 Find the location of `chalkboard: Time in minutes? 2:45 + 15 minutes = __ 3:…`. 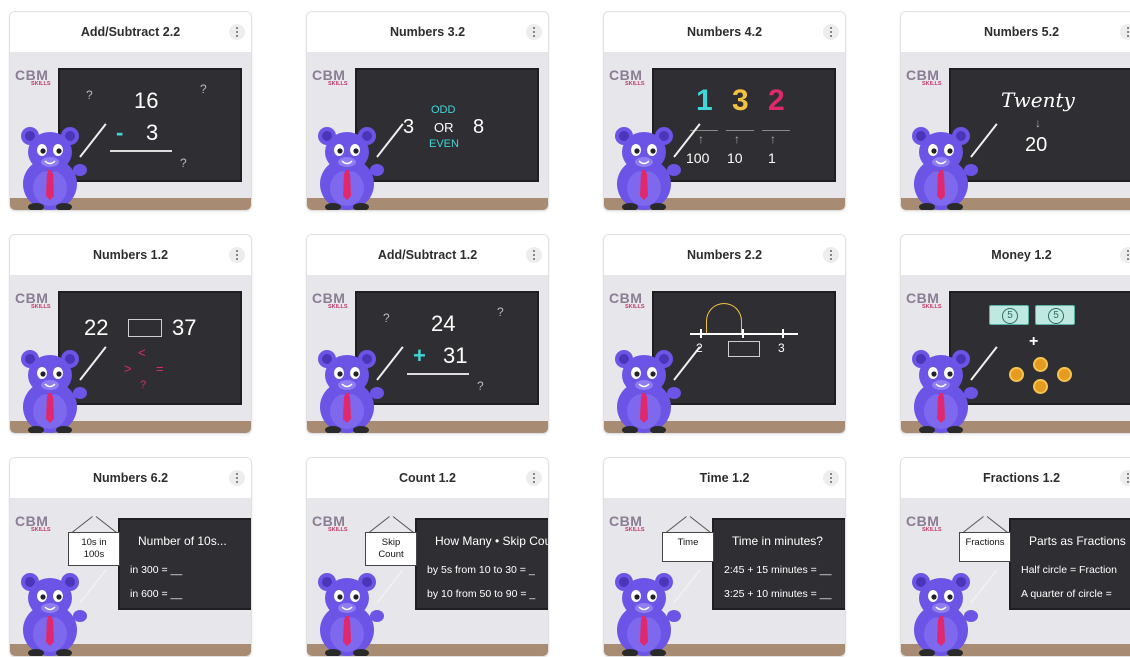

chalkboard: Time in minutes? 2:45 + 15 minutes = __ 3:… is located at coordinates (778, 564).